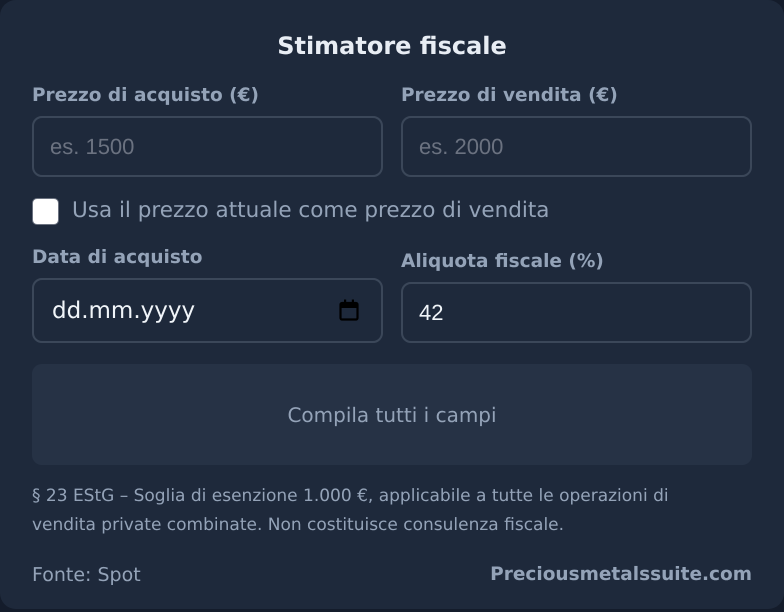 The image size is (784, 612). I want to click on input-field: es. 1500, so click(207, 146).